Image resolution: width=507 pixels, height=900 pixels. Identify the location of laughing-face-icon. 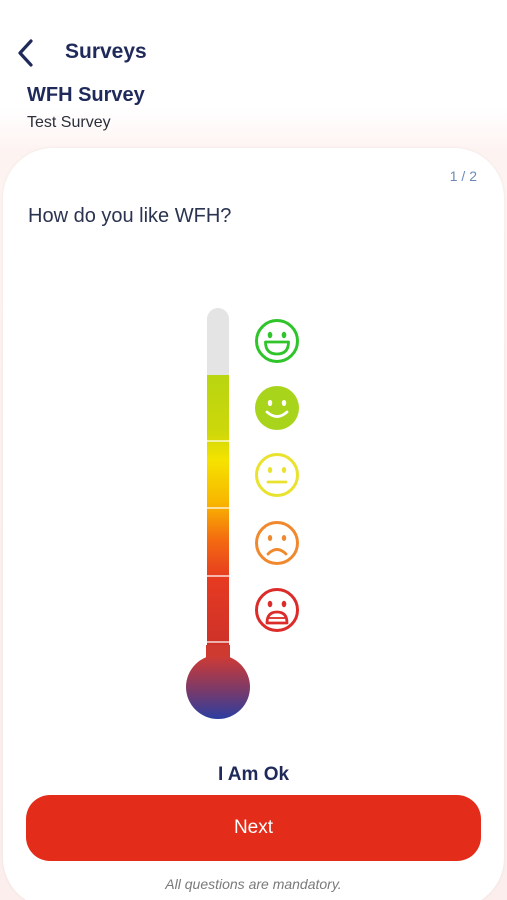
(277, 341).